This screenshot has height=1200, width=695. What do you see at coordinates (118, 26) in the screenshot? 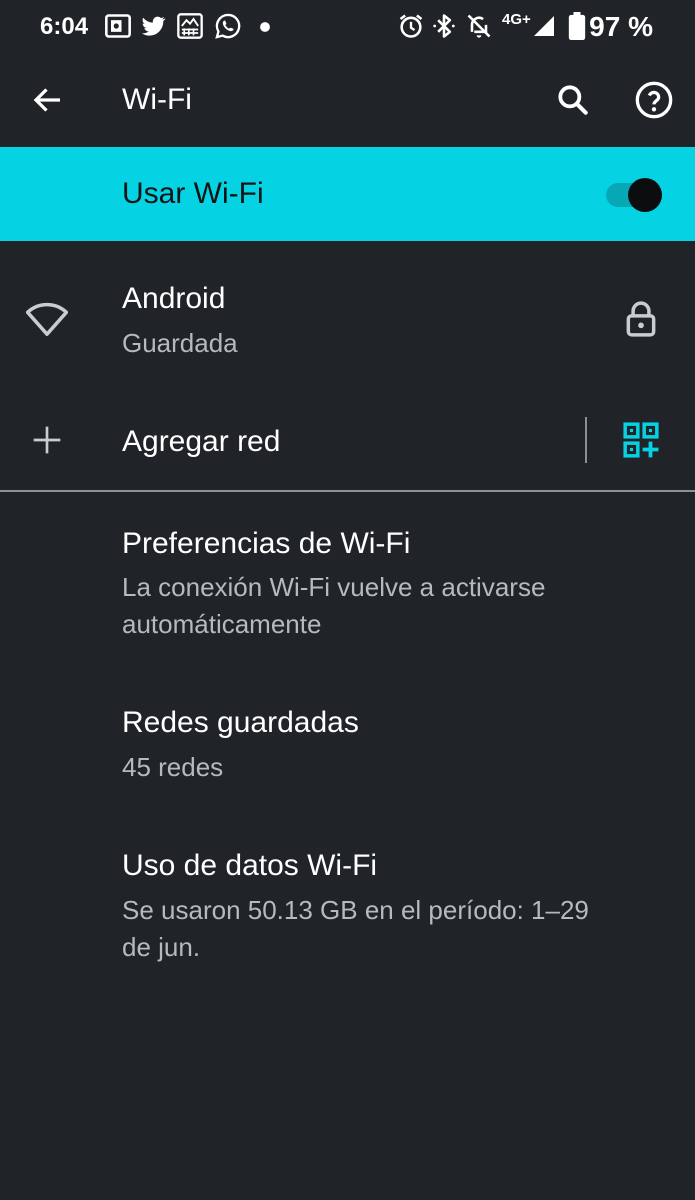
I see `outlook-icon` at bounding box center [118, 26].